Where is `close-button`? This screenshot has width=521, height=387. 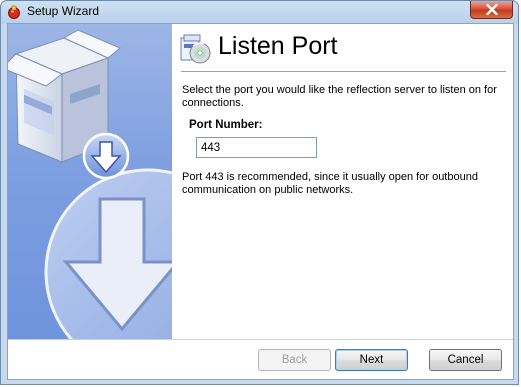
close-button is located at coordinates (491, 10).